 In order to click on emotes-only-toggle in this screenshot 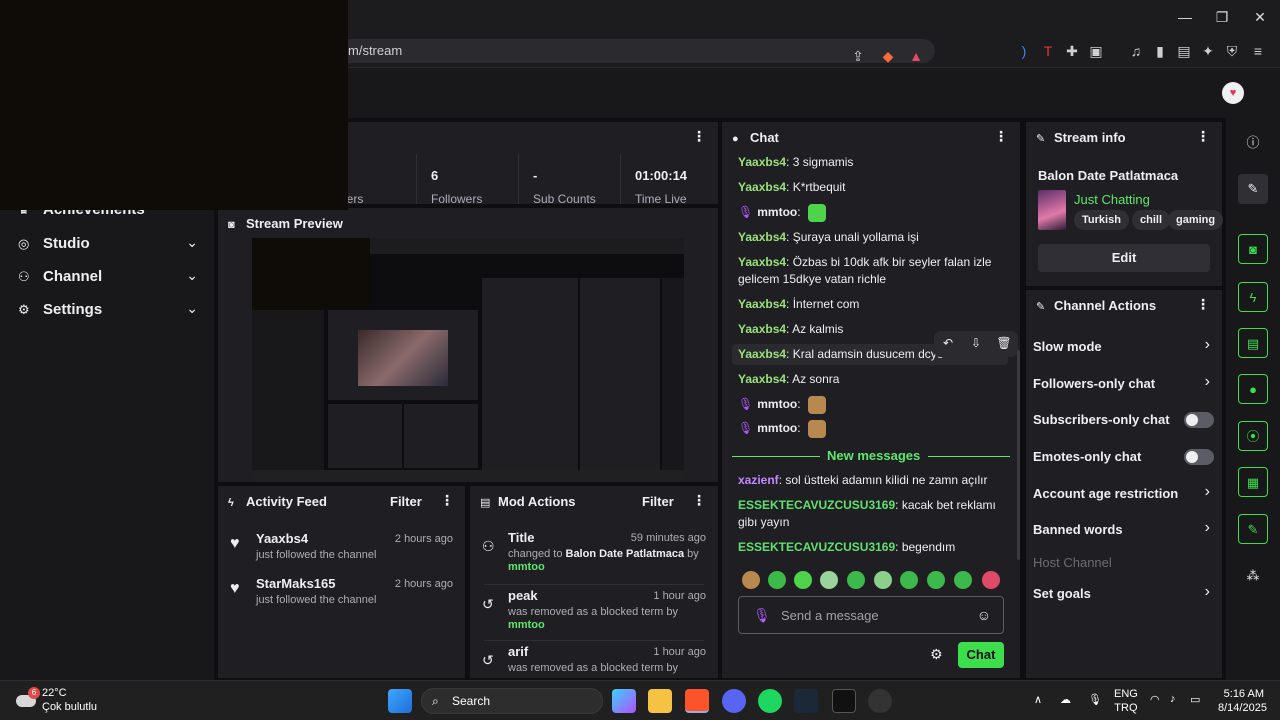, I will do `click(1199, 457)`.